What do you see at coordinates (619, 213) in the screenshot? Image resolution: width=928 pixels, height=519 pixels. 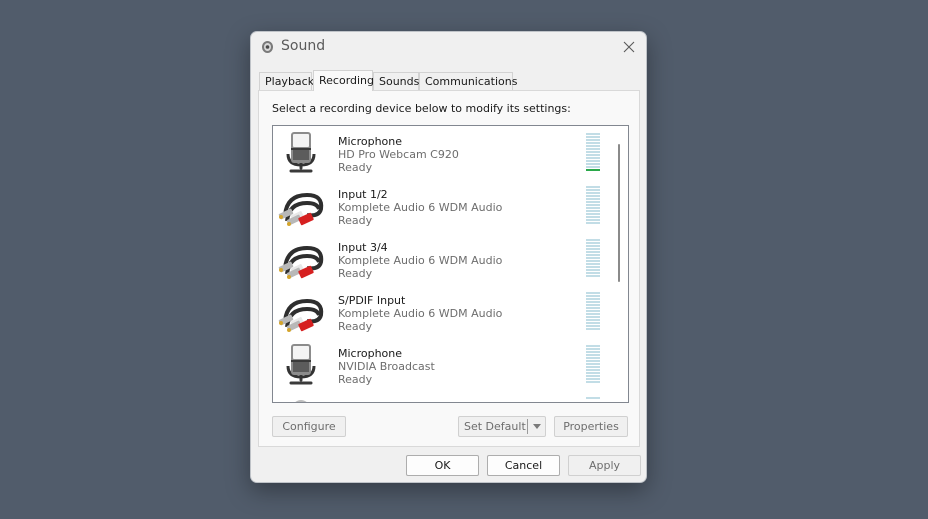 I see `scrollbar-thumb` at bounding box center [619, 213].